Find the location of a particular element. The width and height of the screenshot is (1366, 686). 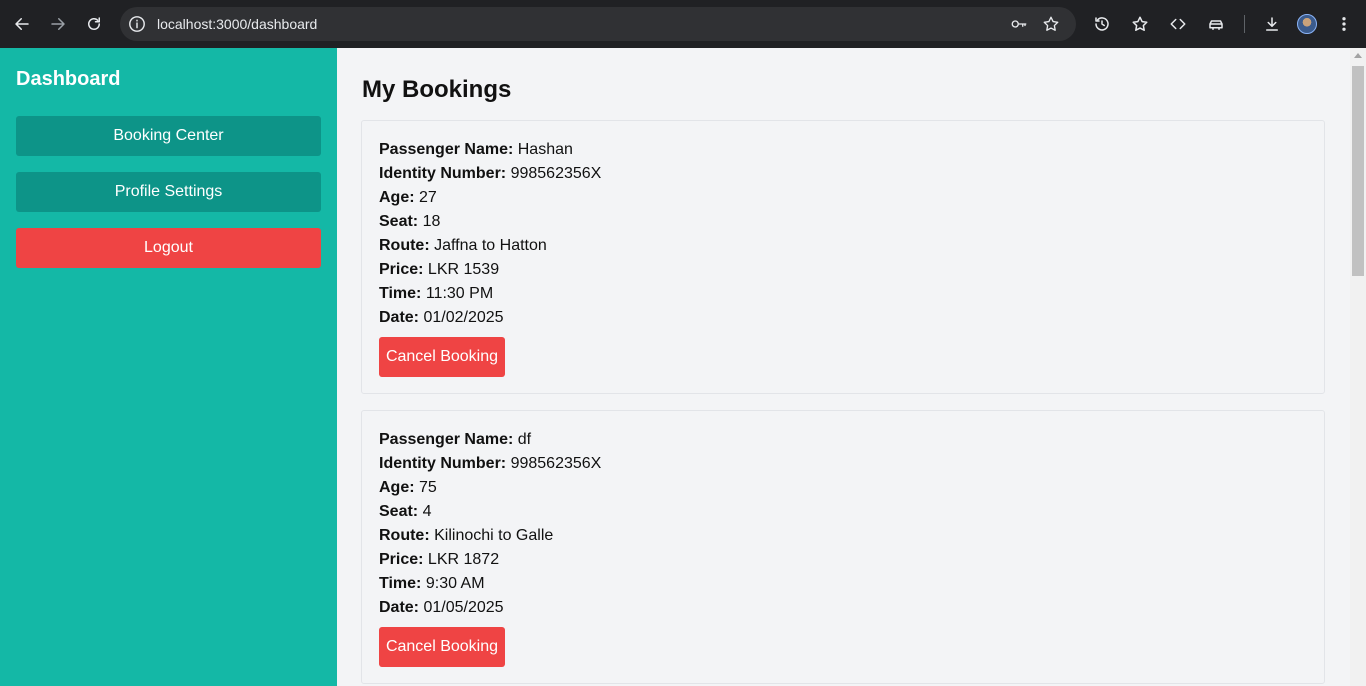

reload-icon is located at coordinates (94, 24).